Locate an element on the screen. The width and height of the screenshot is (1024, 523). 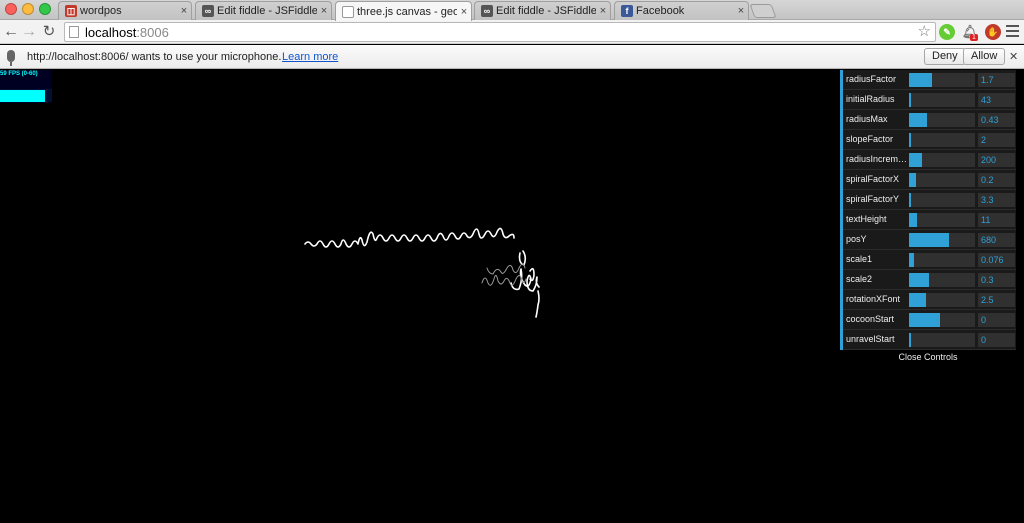
tab-facebook: f Facebook × is located at coordinates (681, 10).